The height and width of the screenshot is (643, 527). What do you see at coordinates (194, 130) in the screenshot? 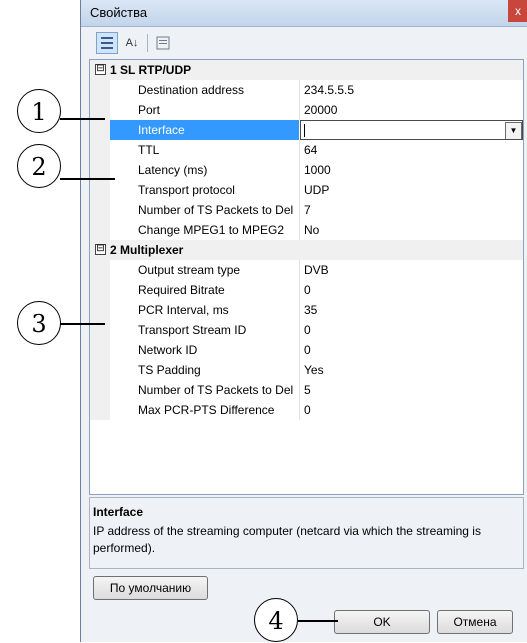
I see `property-name: Interface` at bounding box center [194, 130].